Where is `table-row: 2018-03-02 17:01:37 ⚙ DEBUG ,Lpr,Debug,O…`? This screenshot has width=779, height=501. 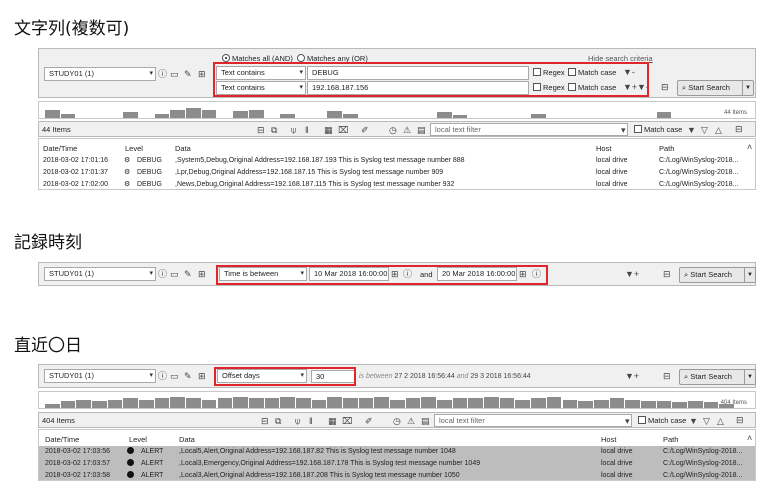 table-row: 2018-03-02 17:01:37 ⚙ DEBUG ,Lpr,Debug,O… is located at coordinates (397, 173).